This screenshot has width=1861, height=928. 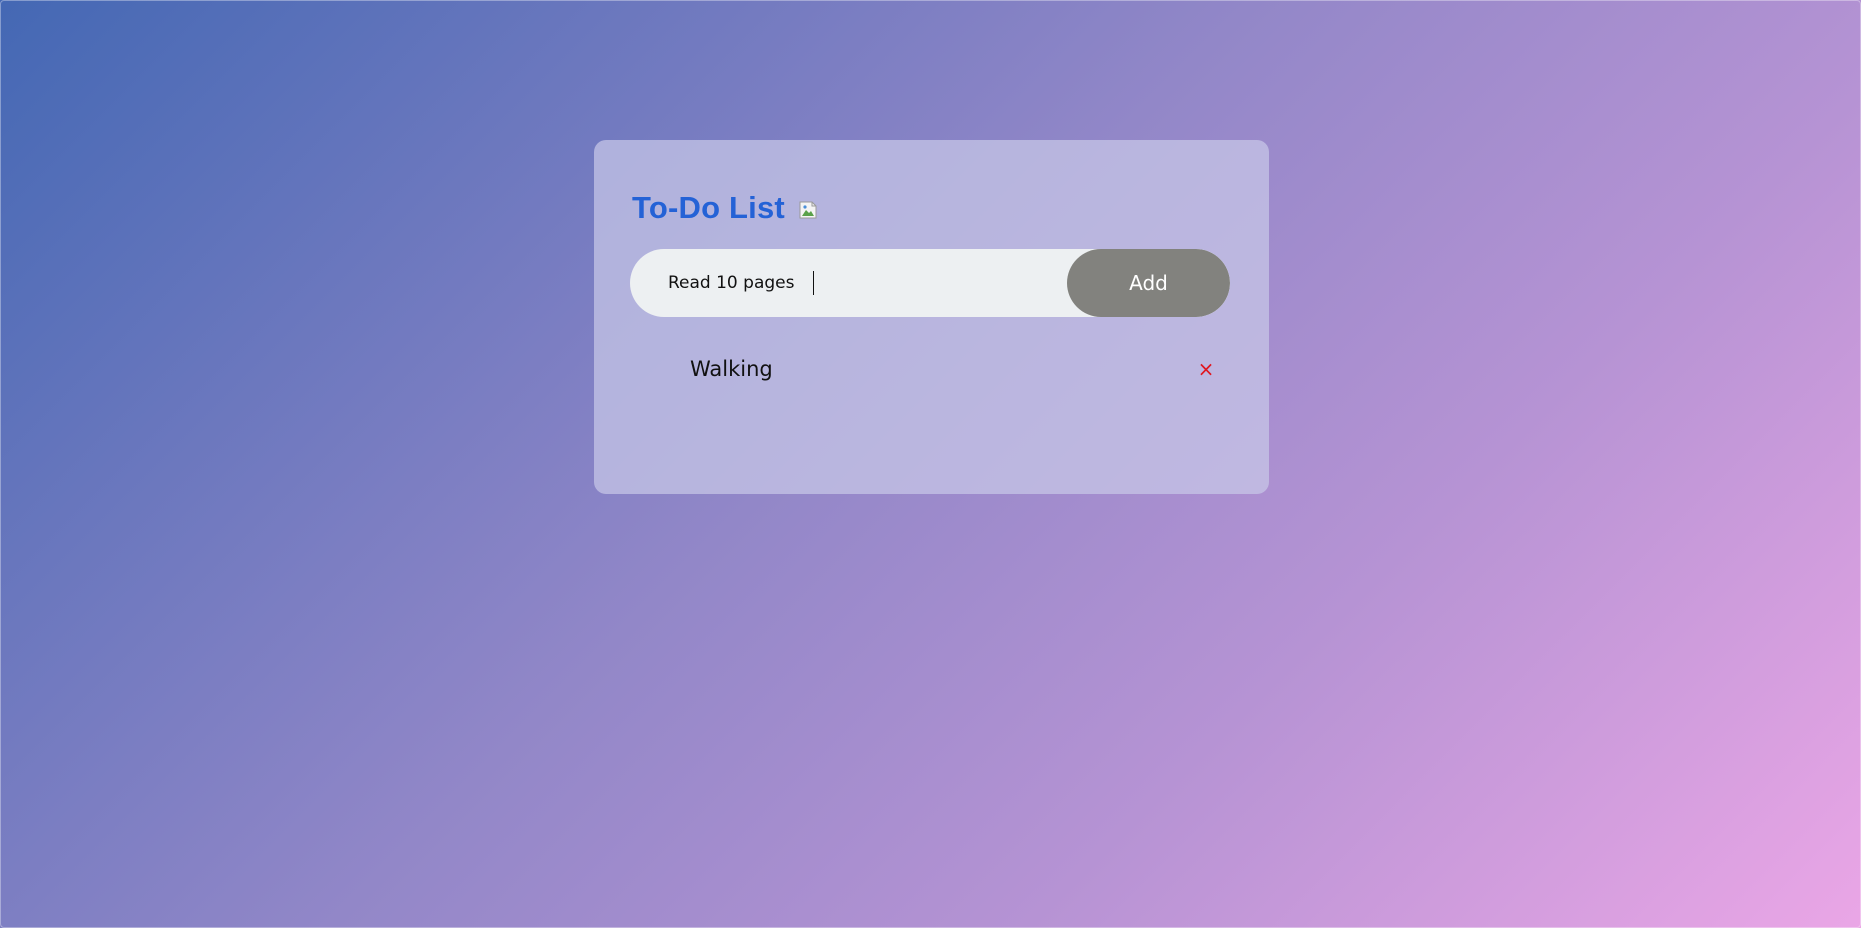 What do you see at coordinates (813, 283) in the screenshot?
I see `text-caret` at bounding box center [813, 283].